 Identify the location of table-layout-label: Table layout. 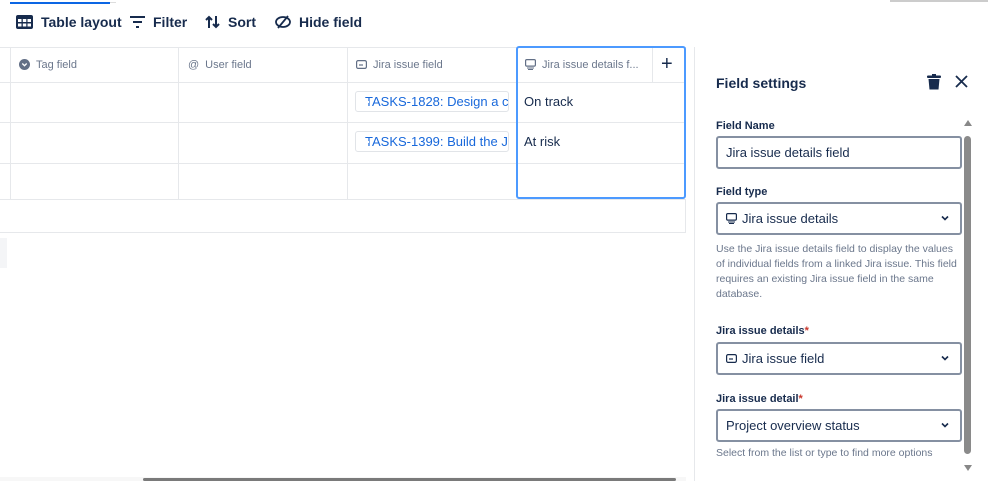
(81, 22).